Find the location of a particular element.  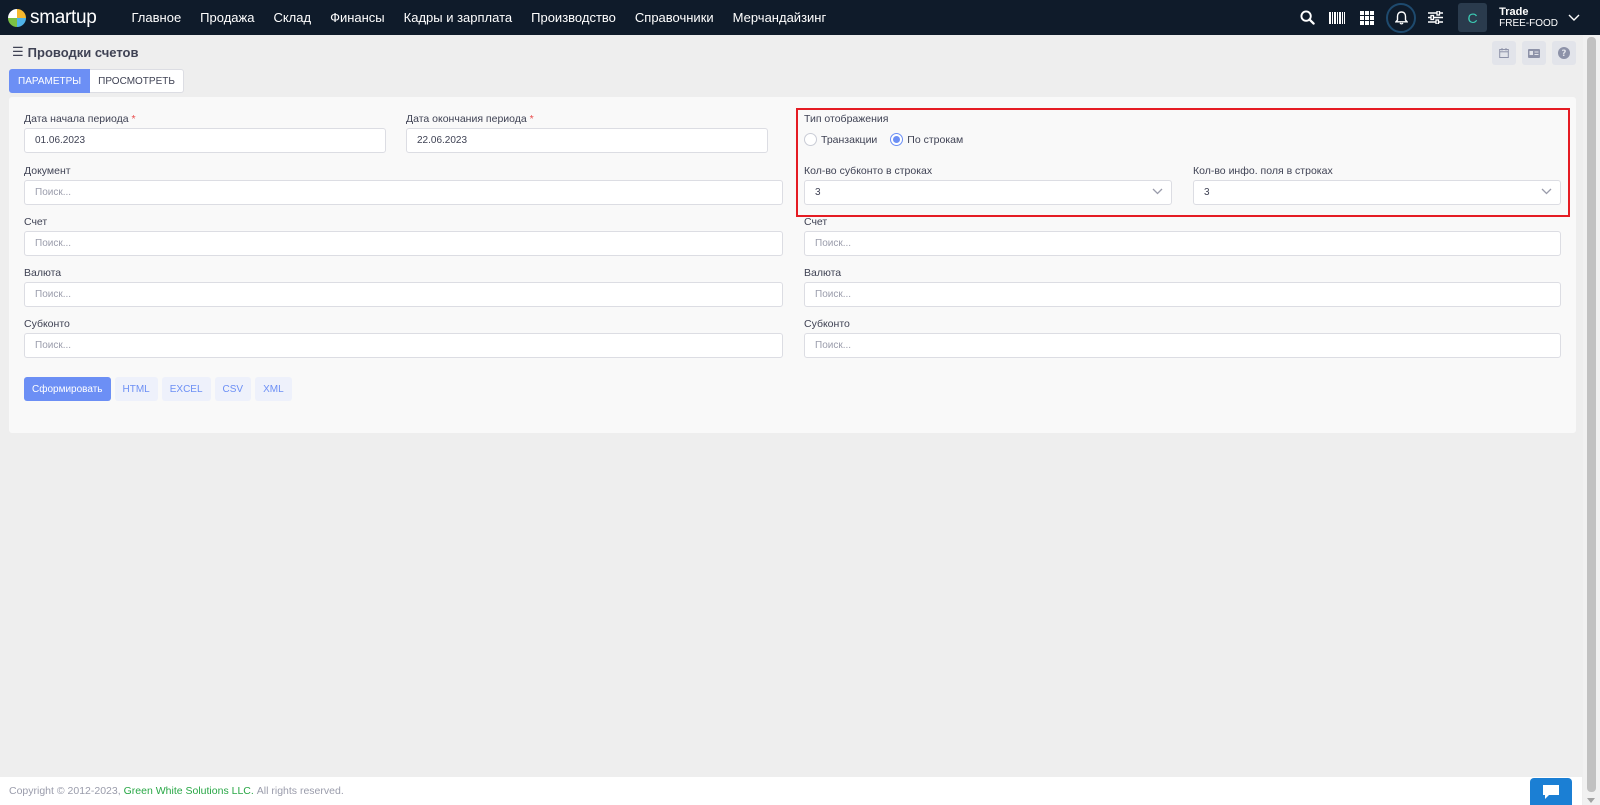

currency-label-left: Валюта is located at coordinates (43, 273).